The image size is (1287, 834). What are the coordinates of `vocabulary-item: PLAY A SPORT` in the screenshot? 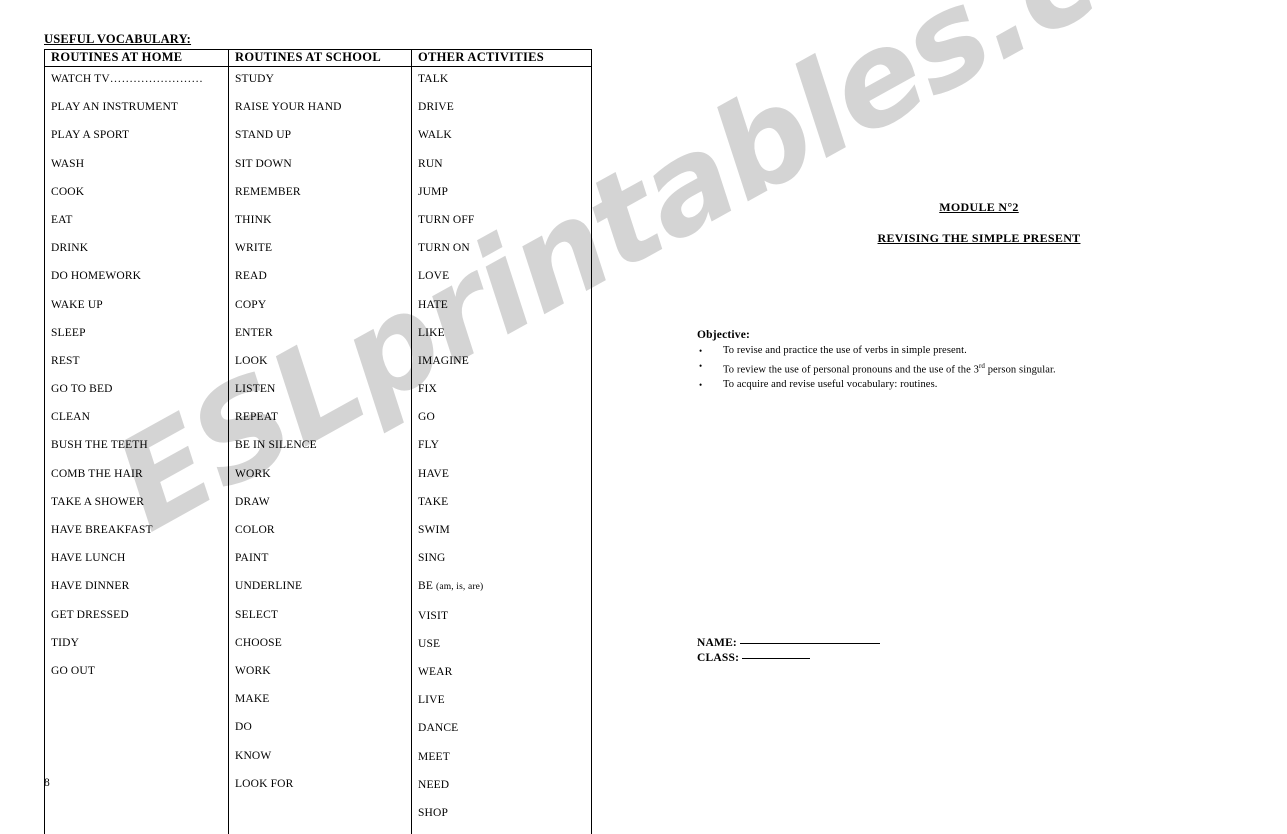 It's located at (90, 135).